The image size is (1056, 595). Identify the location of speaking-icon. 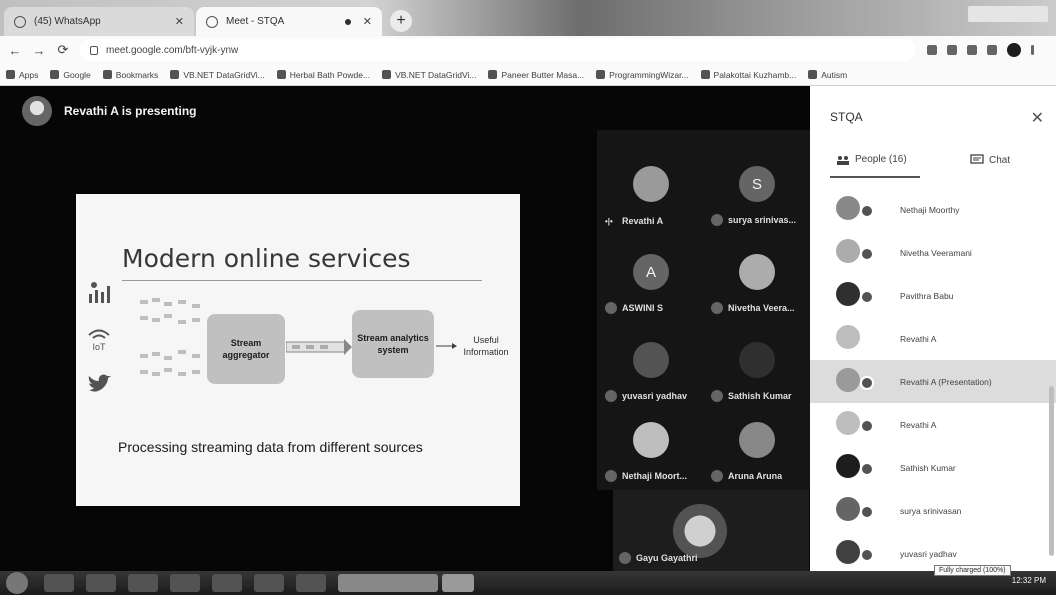
(611, 221).